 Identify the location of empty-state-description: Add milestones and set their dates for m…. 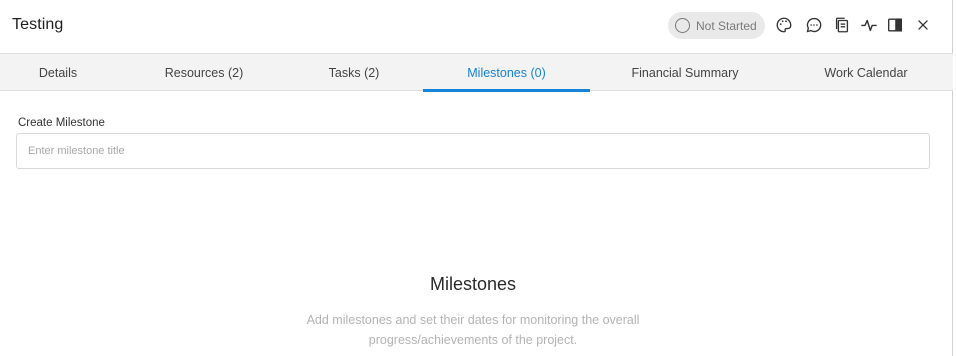
(473, 330).